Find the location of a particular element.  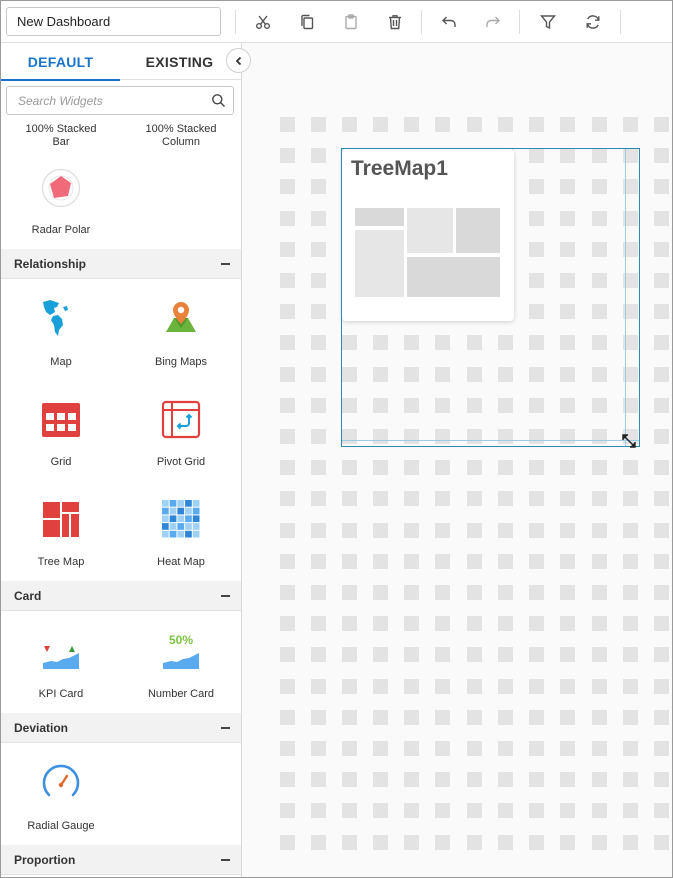

resize-handle-icon is located at coordinates (629, 441).